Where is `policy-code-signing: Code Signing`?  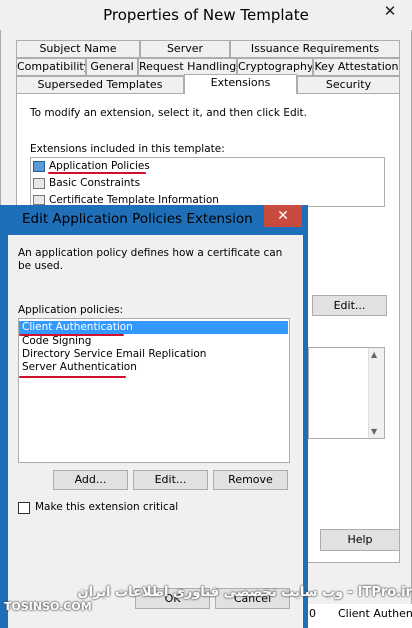
policy-code-signing: Code Signing is located at coordinates (119, 341).